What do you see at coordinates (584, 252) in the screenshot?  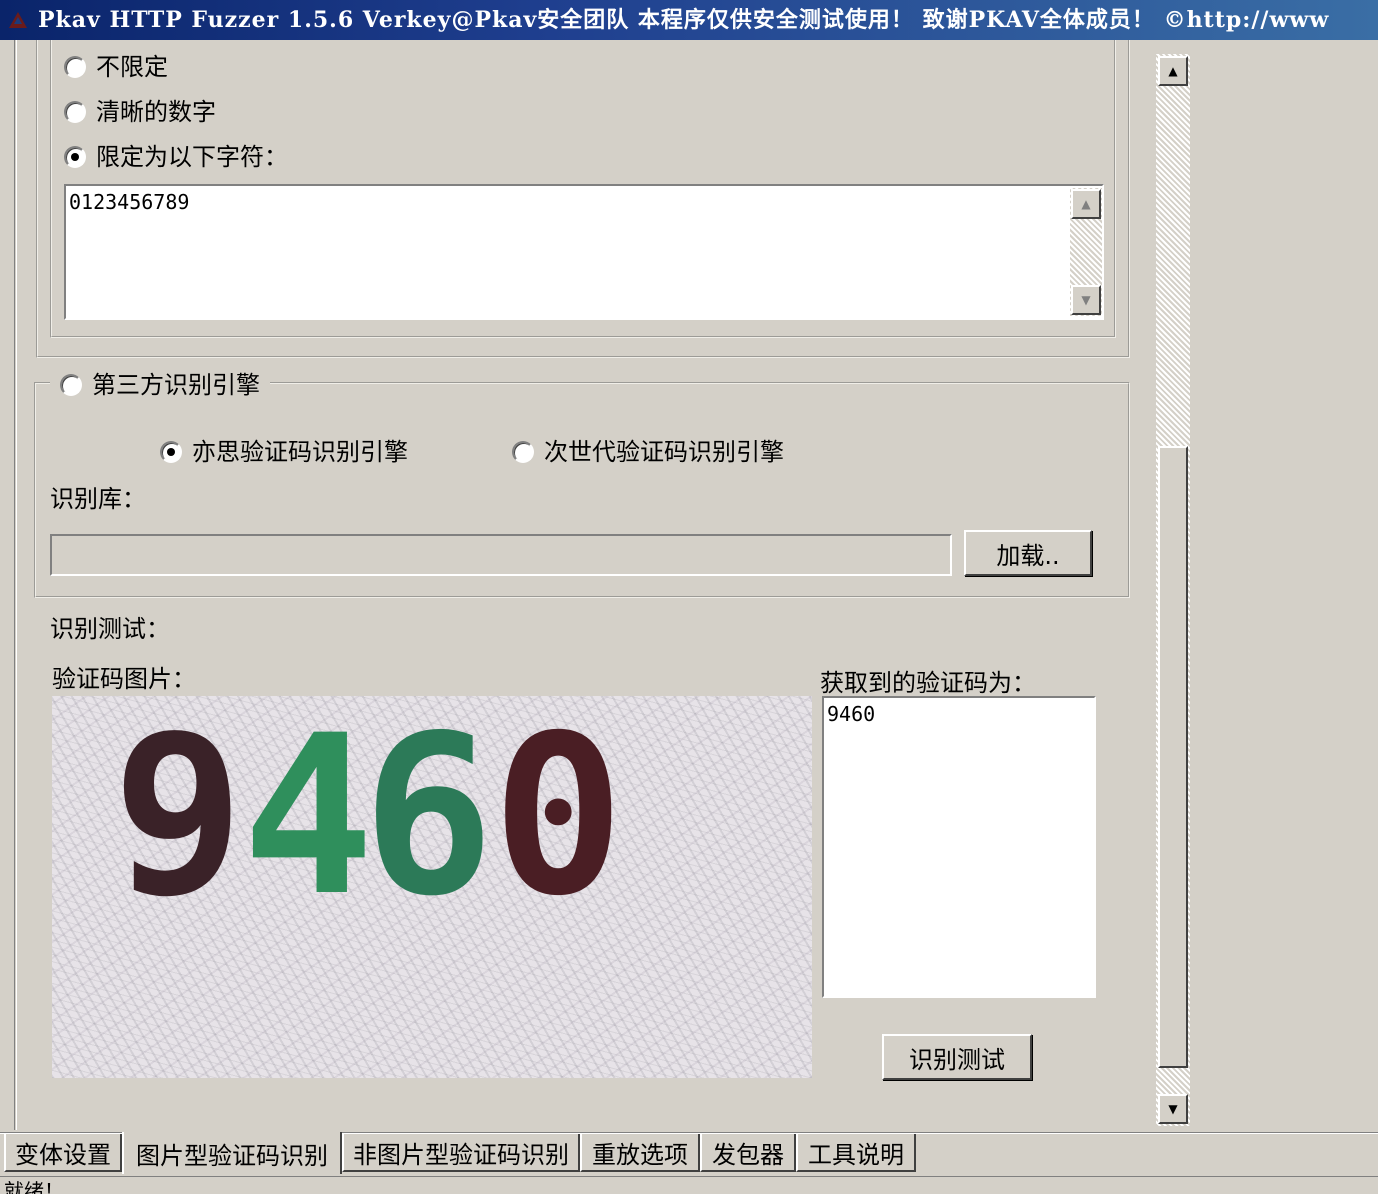 I see `allowed-chars-textarea: 0123456789` at bounding box center [584, 252].